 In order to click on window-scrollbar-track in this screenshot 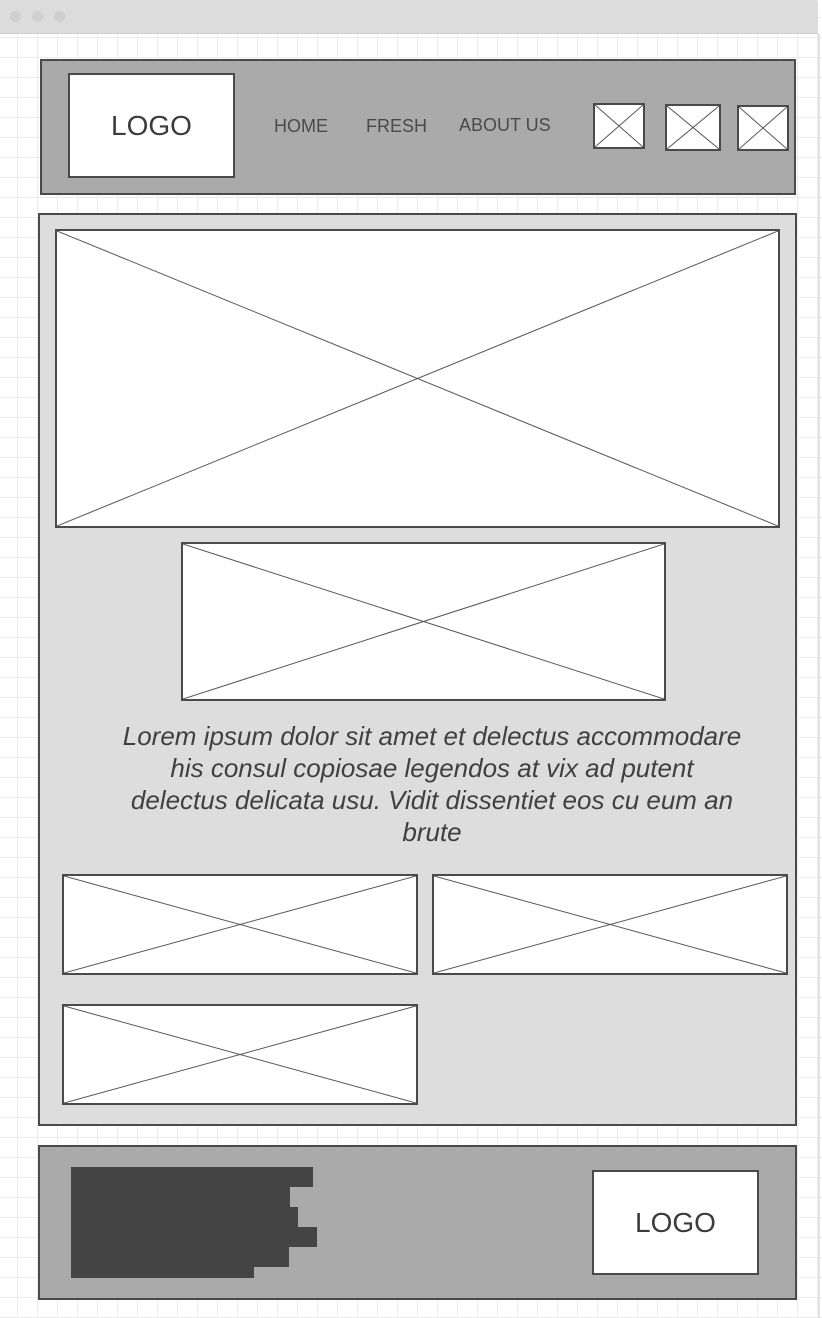, I will do `click(819, 676)`.